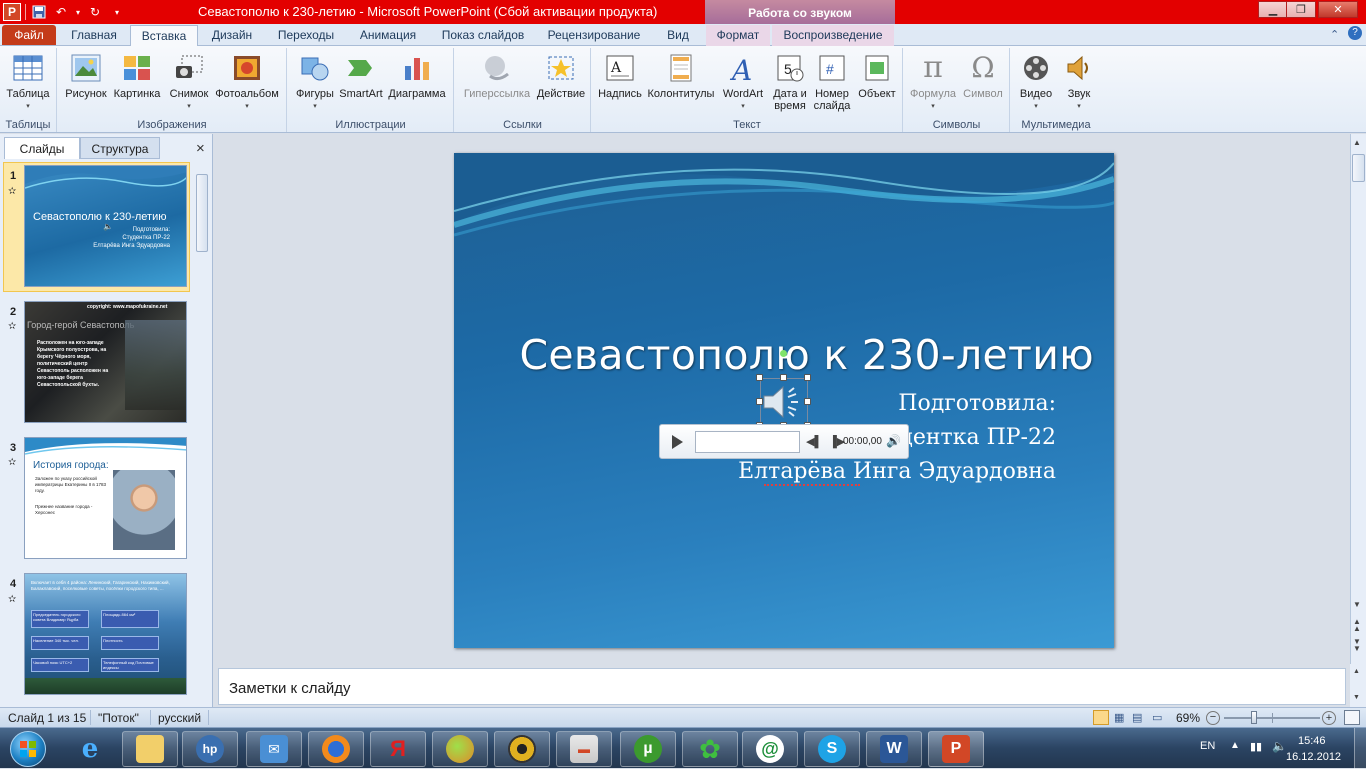 The height and width of the screenshot is (769, 1366). What do you see at coordinates (648, 749) in the screenshot?
I see `taskbar-utorrent: µ` at bounding box center [648, 749].